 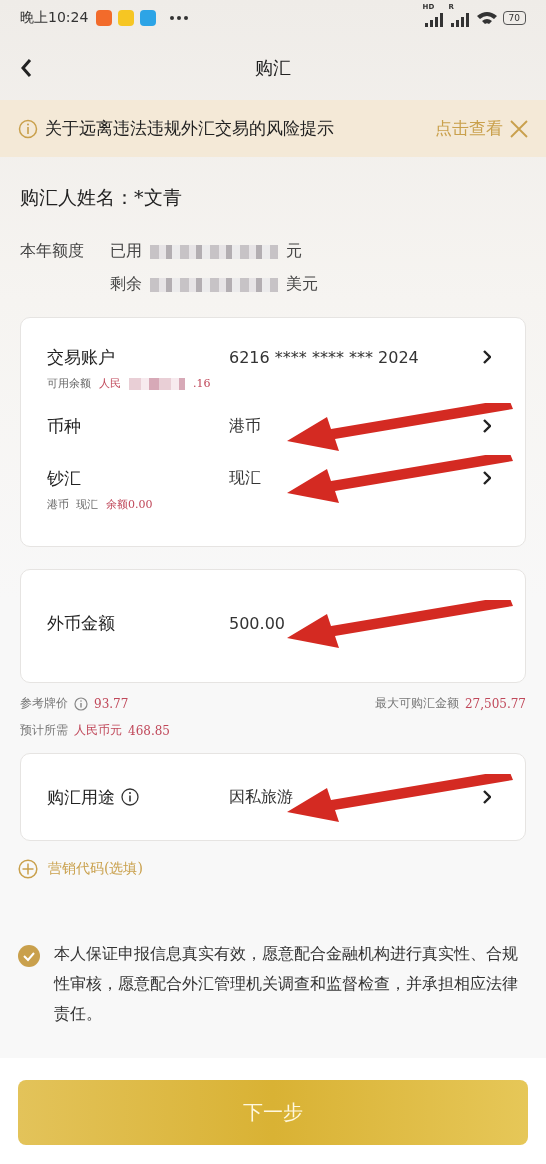 I want to click on notice-text: 关于远离违法违规外汇交易的风险提示, so click(x=190, y=128).